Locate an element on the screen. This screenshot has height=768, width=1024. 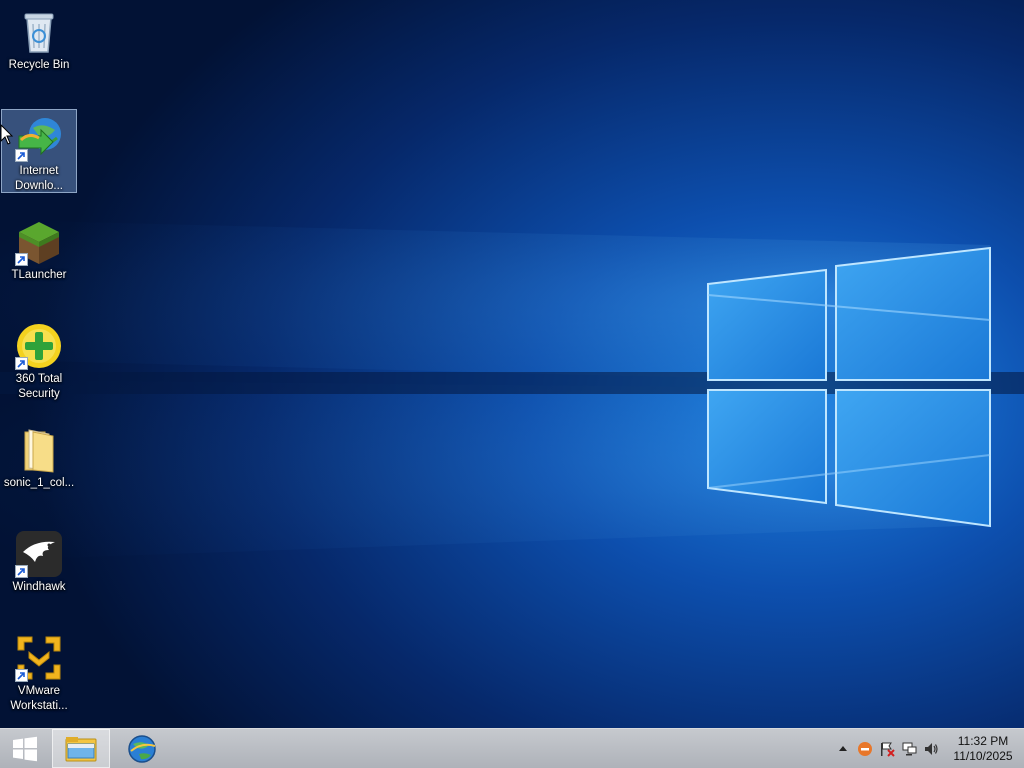
tray-action-center-button is located at coordinates (887, 749).